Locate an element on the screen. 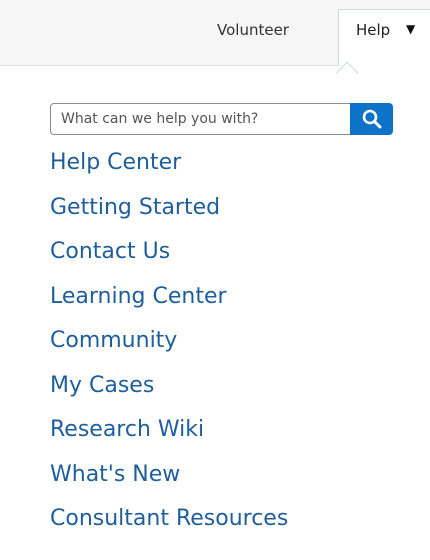  research-wiki-link: Research Wiki is located at coordinates (169, 438).